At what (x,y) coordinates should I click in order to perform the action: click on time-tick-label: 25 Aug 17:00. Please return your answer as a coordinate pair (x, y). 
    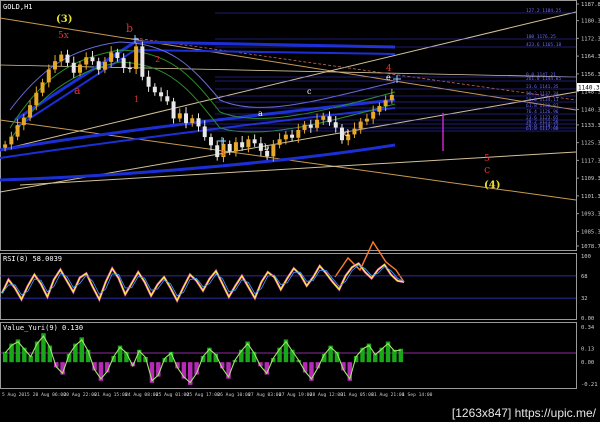
    Looking at the image, I should click on (203, 395).